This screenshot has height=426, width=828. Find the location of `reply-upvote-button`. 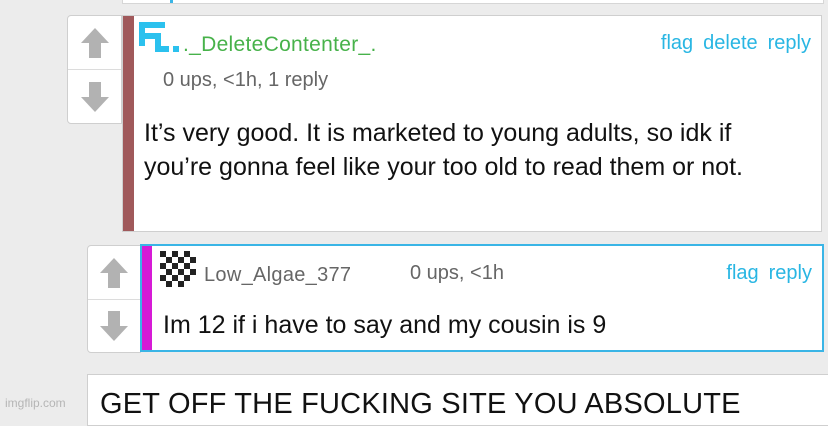

reply-upvote-button is located at coordinates (114, 272).